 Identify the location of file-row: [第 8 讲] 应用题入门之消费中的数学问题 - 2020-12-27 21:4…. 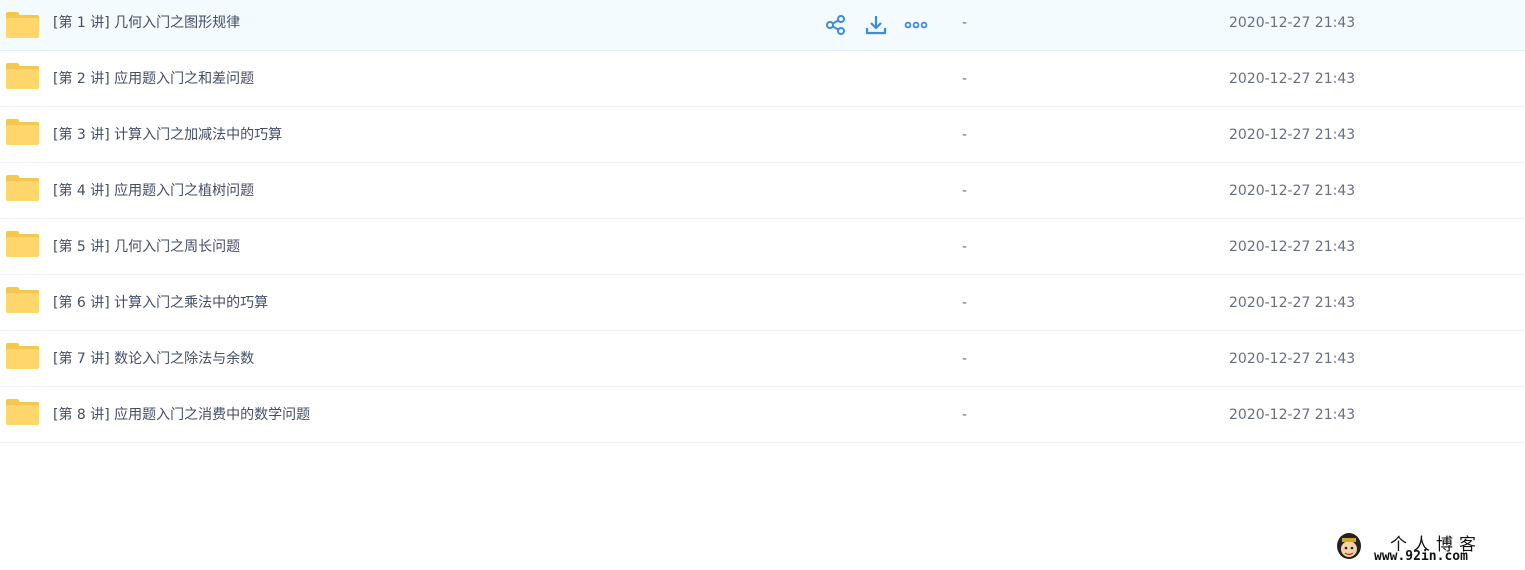
(762, 415).